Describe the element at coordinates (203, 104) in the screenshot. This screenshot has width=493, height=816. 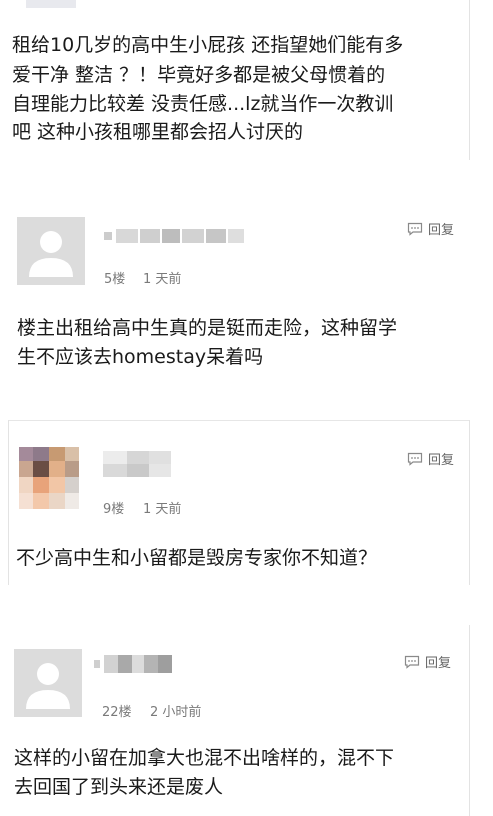
I see `comment-text-line: 自理能力比较差 没责任感...lz就当作一次教训` at that location.